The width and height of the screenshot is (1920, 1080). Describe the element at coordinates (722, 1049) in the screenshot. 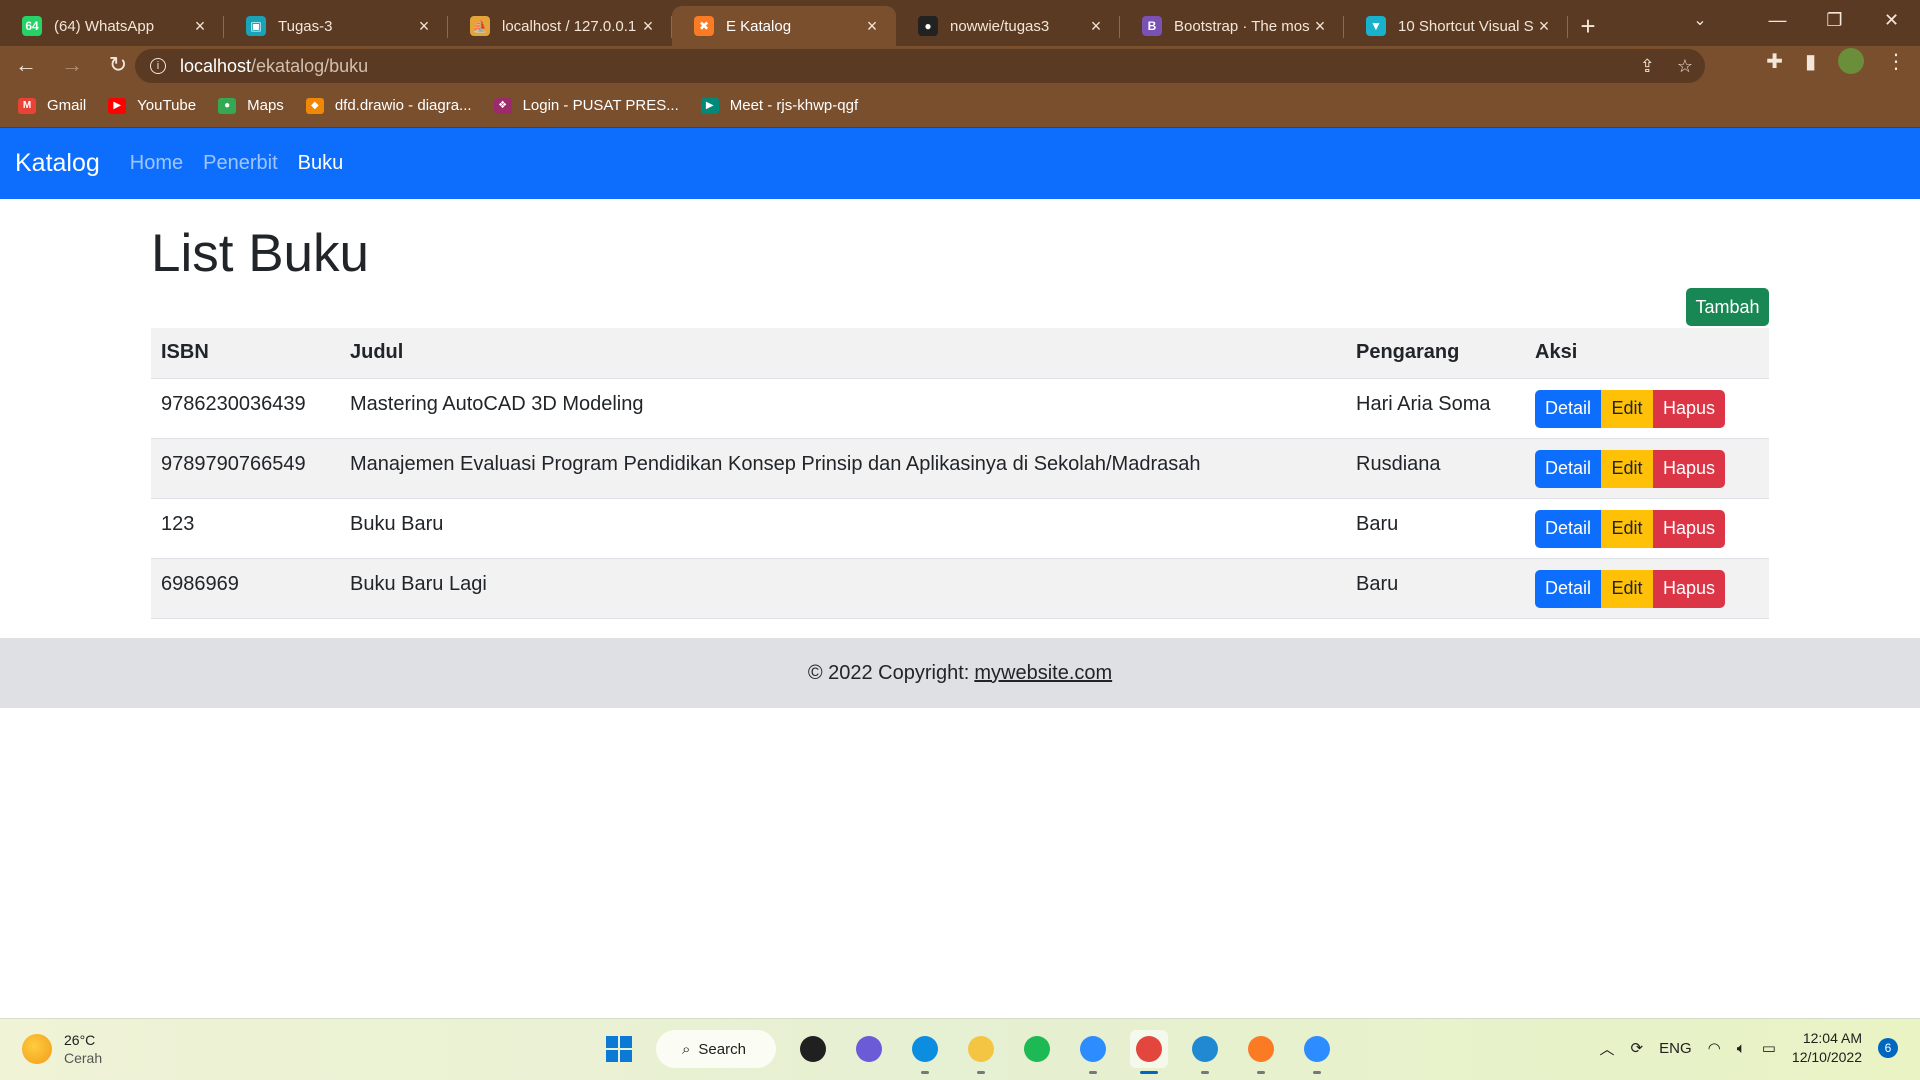

I see `search-label: Search` at that location.